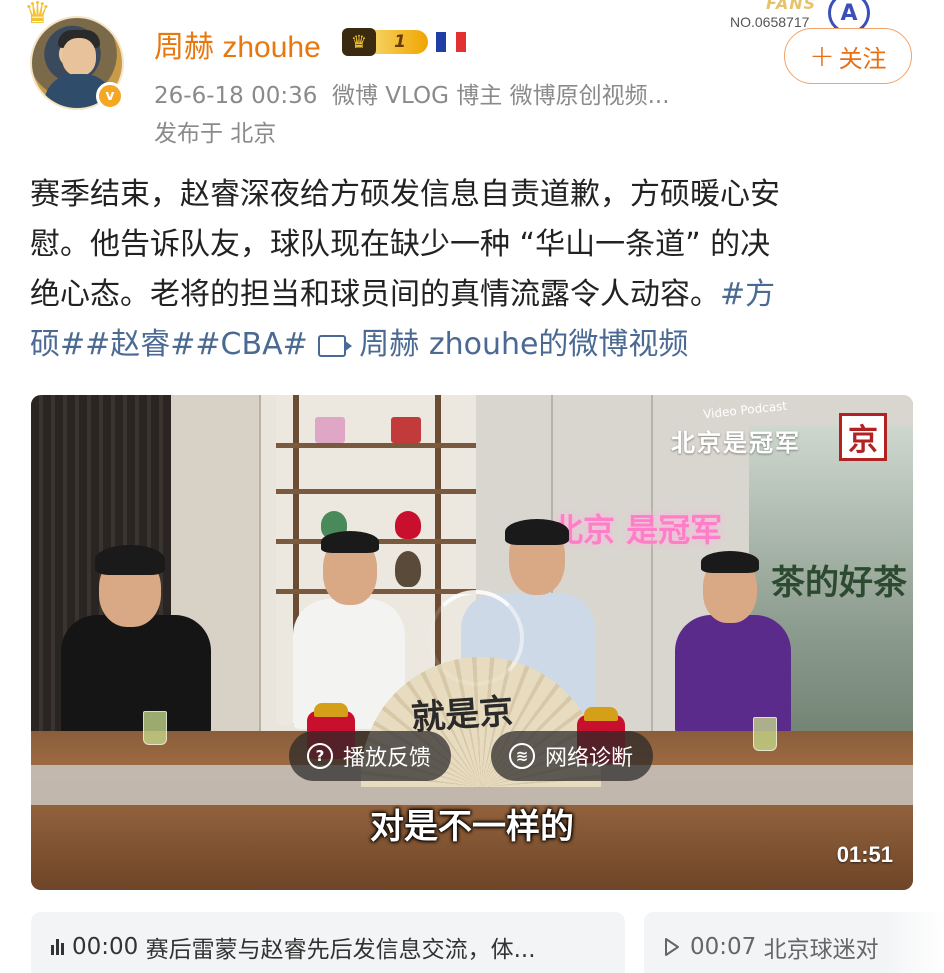  I want to click on france-flag-icon, so click(451, 42).